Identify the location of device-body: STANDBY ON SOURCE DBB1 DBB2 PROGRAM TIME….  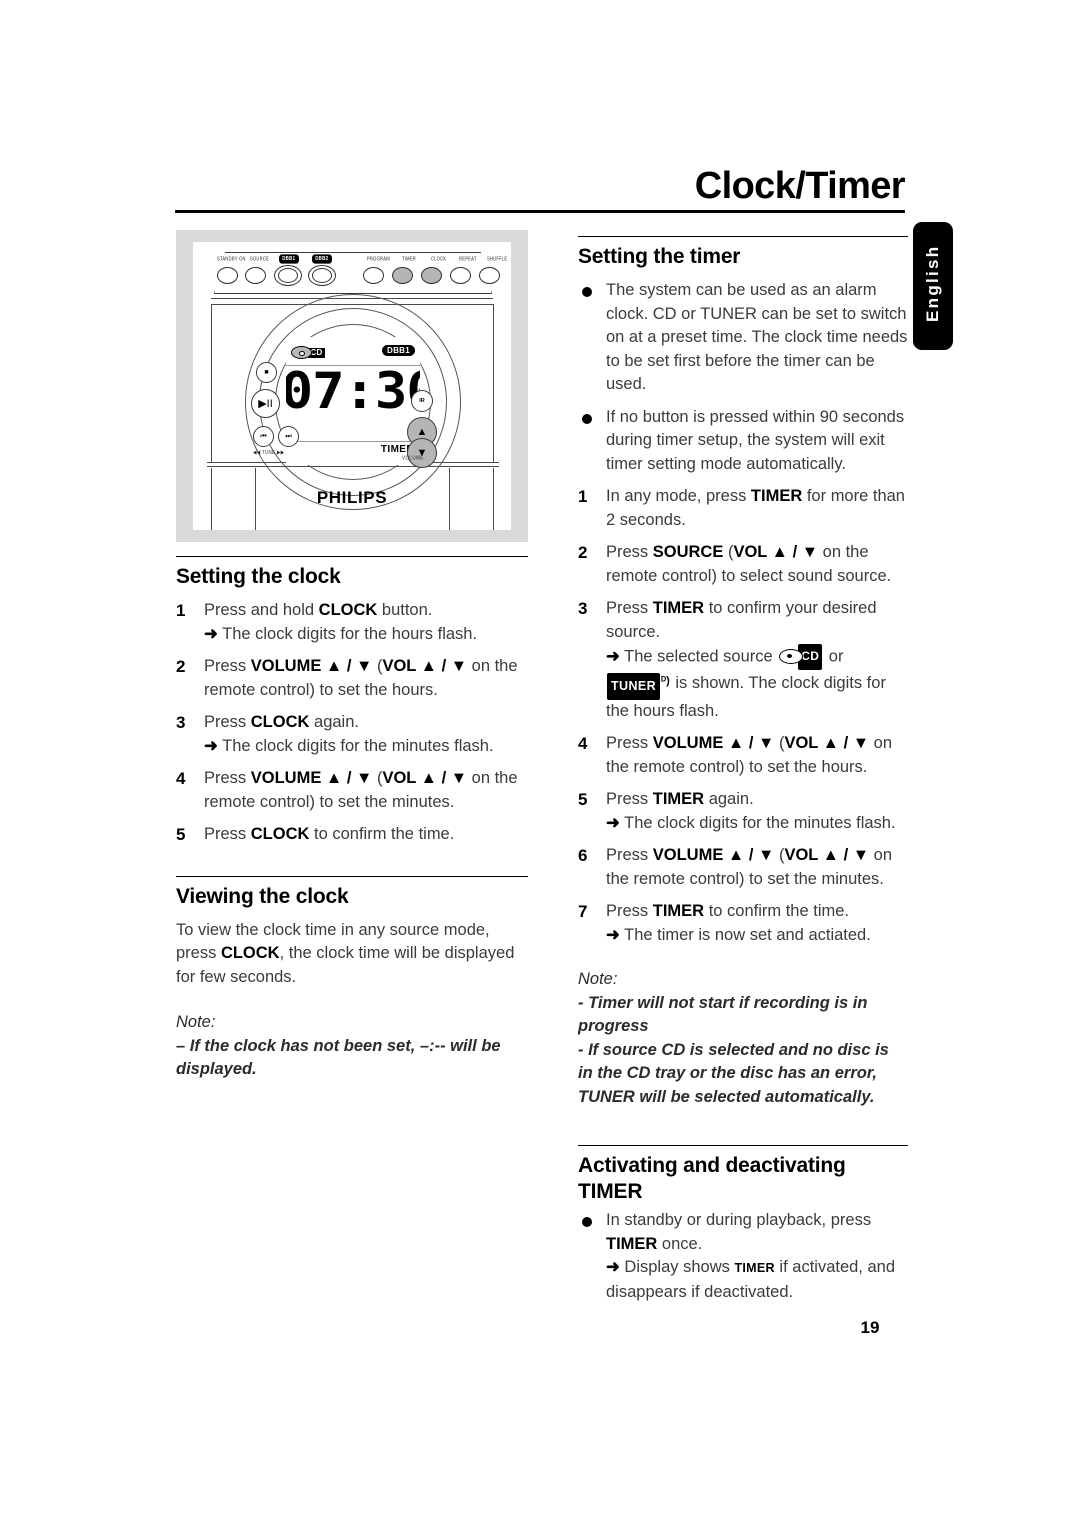
(352, 386).